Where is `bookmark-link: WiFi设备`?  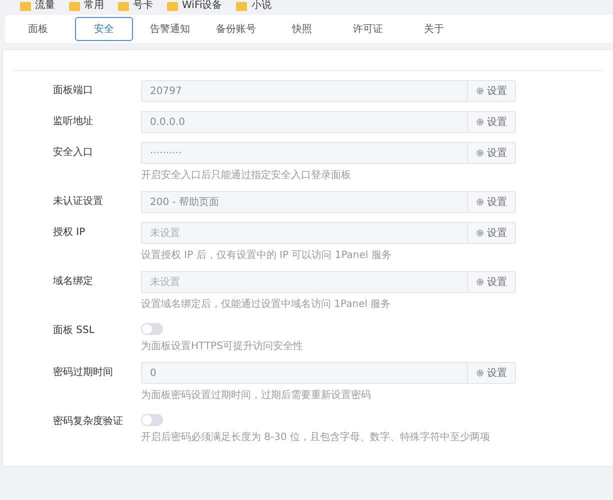
bookmark-link: WiFi设备 is located at coordinates (202, 6).